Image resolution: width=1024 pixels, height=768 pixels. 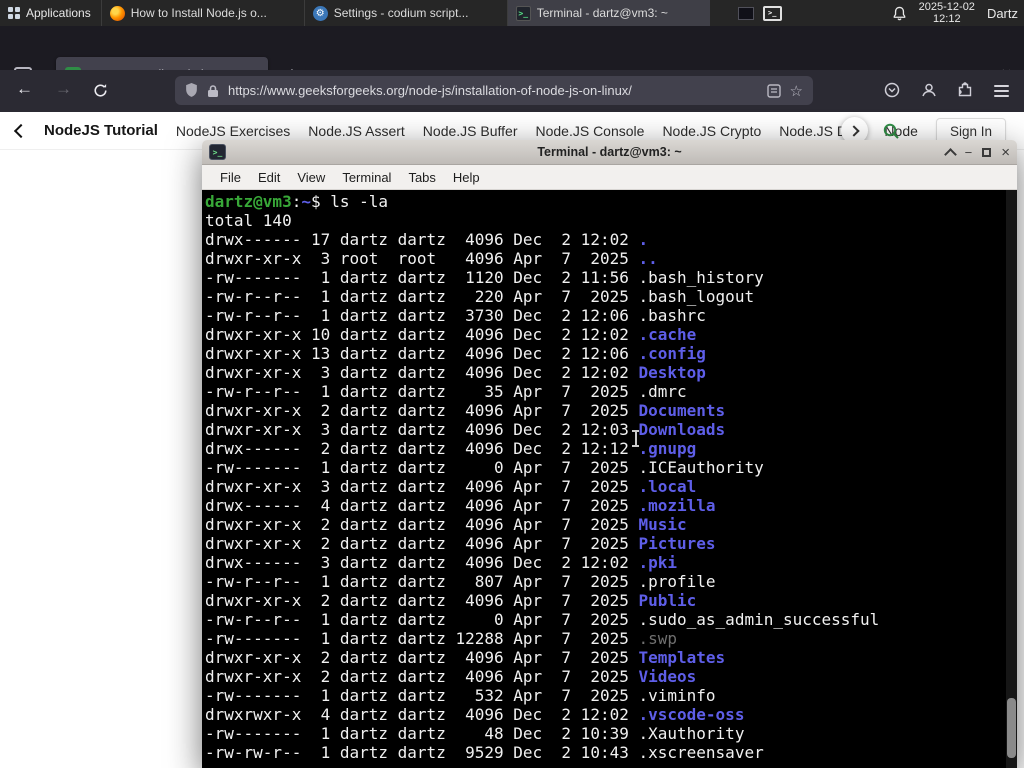 I want to click on menu-terminal: Terminal, so click(x=366, y=177).